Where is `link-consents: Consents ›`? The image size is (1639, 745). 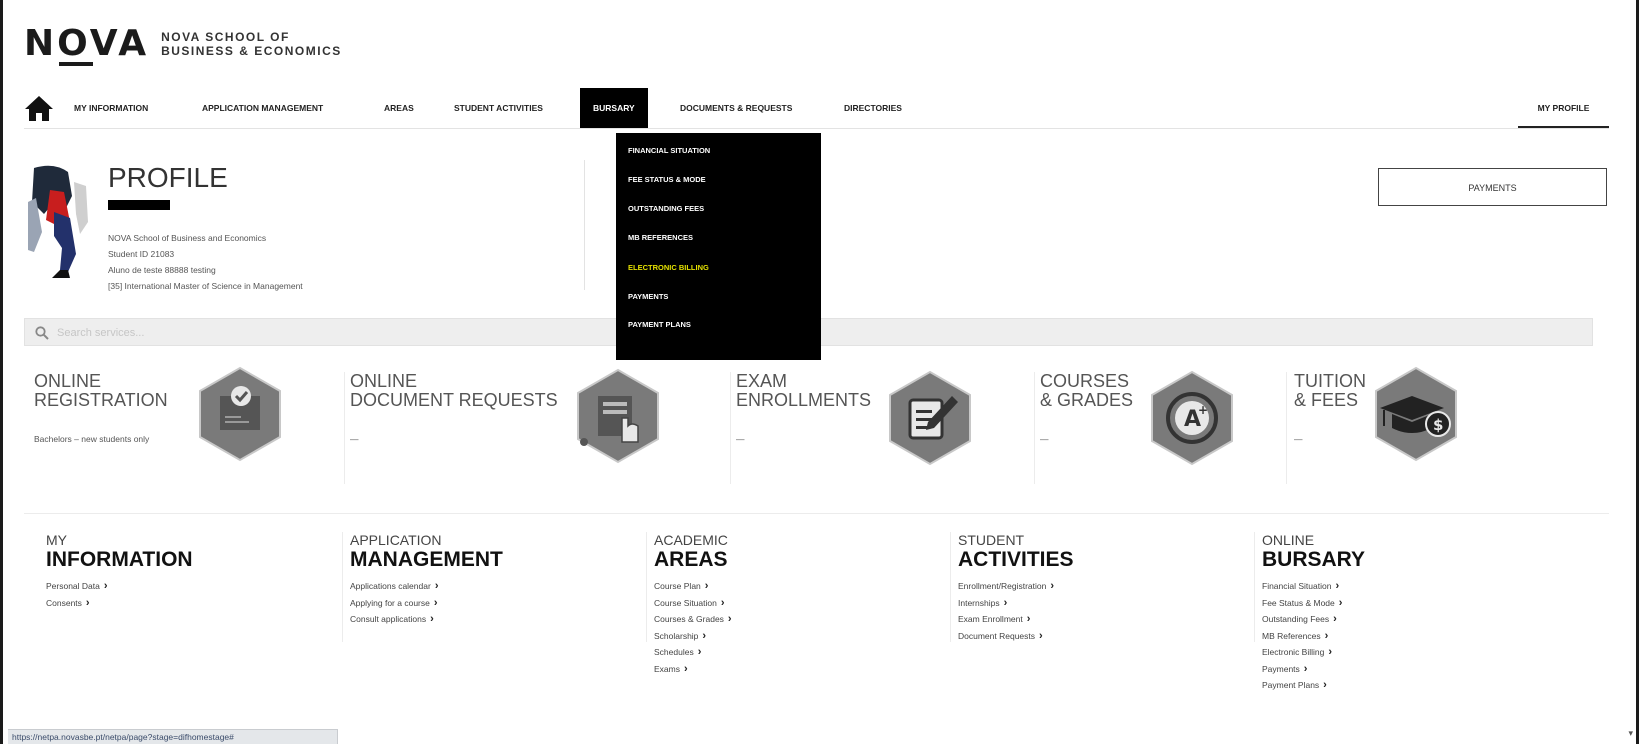 link-consents: Consents › is located at coordinates (119, 603).